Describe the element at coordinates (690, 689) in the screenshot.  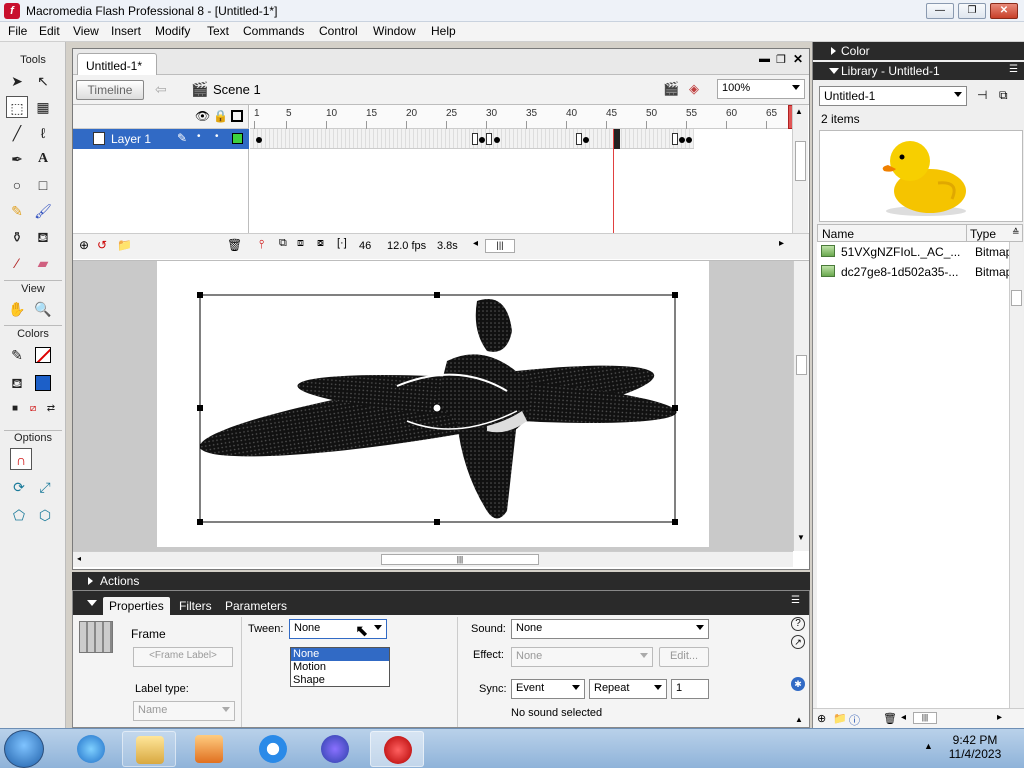
I see `repeat-count-input: 1` at that location.